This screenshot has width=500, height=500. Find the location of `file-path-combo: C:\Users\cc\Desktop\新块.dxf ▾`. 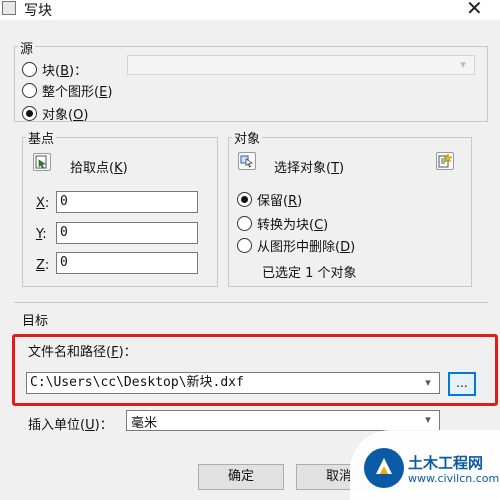

file-path-combo: C:\Users\cc\Desktop\新块.dxf ▾ is located at coordinates (233, 383).